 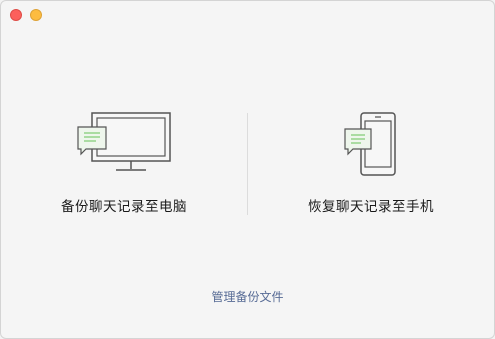 What do you see at coordinates (371, 146) in the screenshot?
I see `phone-chat-icon` at bounding box center [371, 146].